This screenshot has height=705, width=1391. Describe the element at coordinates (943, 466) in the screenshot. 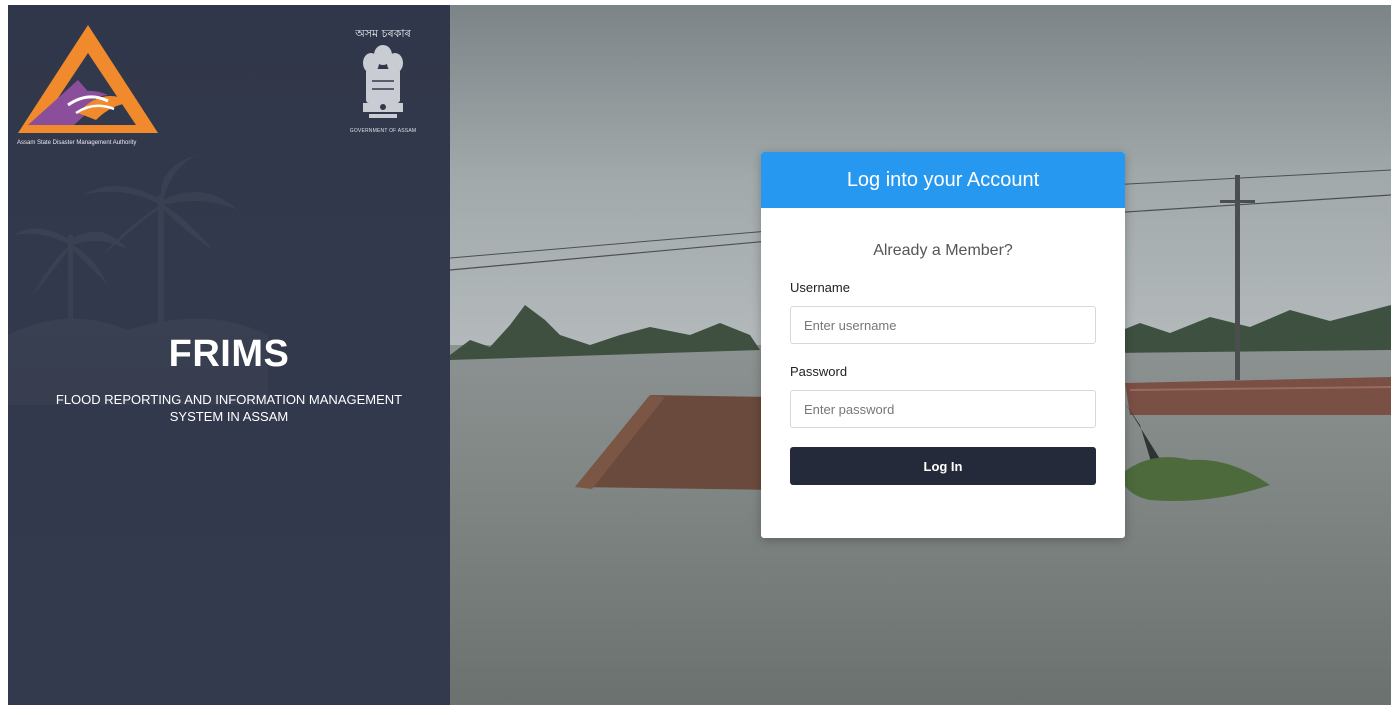

I see `login-button: Log In` at that location.